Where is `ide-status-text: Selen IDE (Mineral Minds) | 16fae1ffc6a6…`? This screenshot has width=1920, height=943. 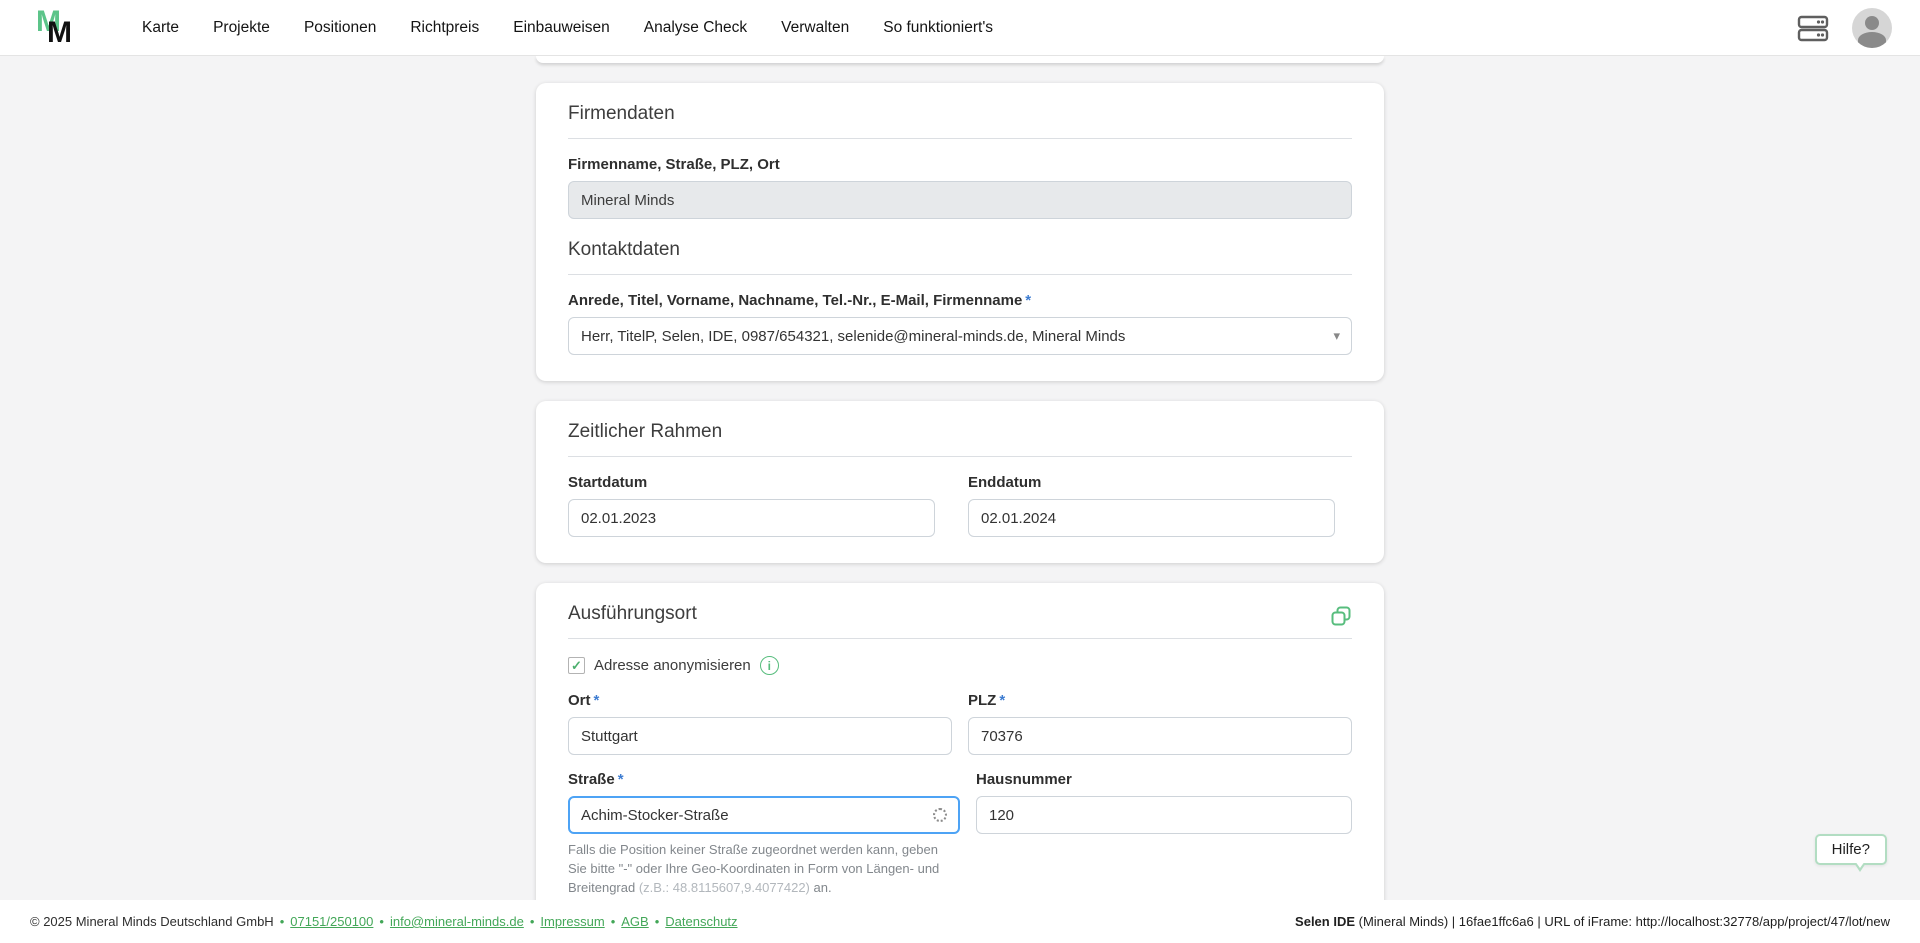 ide-status-text: Selen IDE (Mineral Minds) | 16fae1ffc6a6… is located at coordinates (1592, 921).